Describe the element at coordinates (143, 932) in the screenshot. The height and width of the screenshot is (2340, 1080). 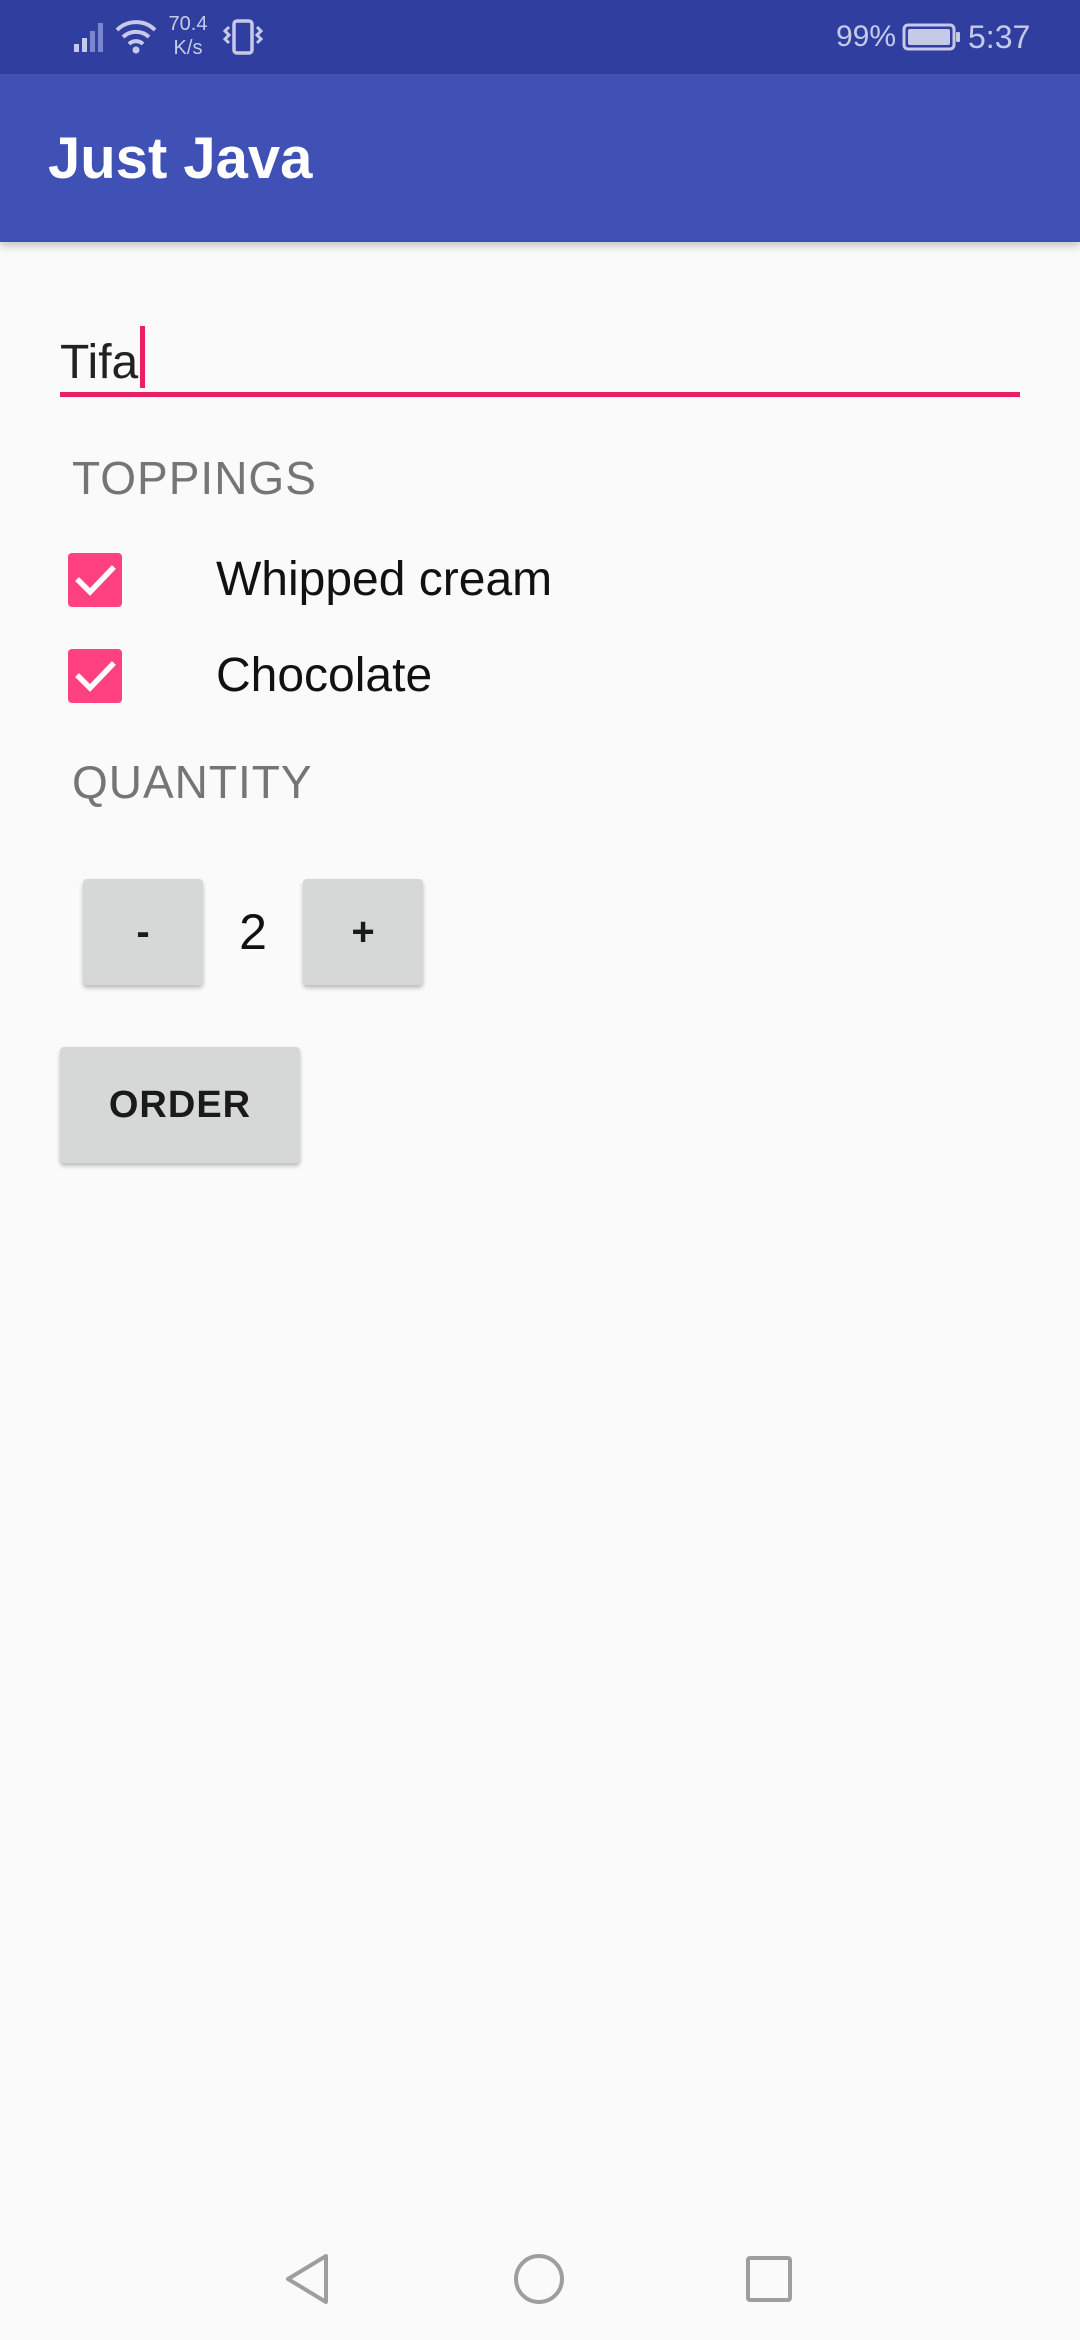
I see `decrement-button: -` at that location.